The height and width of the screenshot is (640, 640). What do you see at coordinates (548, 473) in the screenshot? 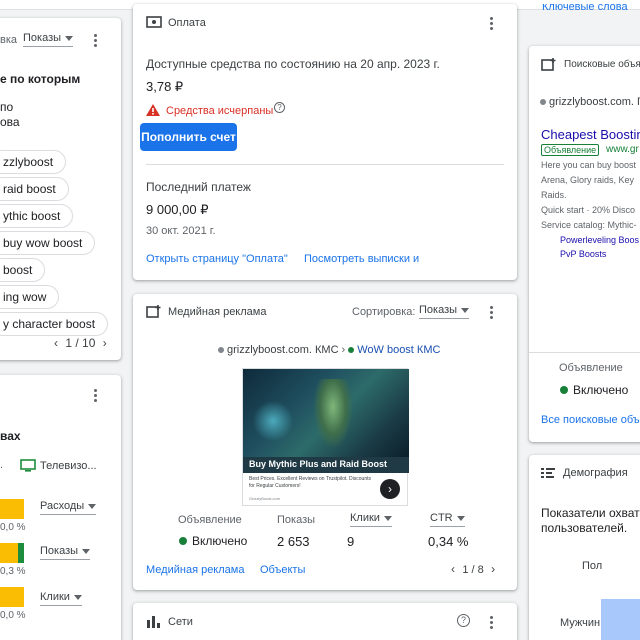
I see `demography-icon` at bounding box center [548, 473].